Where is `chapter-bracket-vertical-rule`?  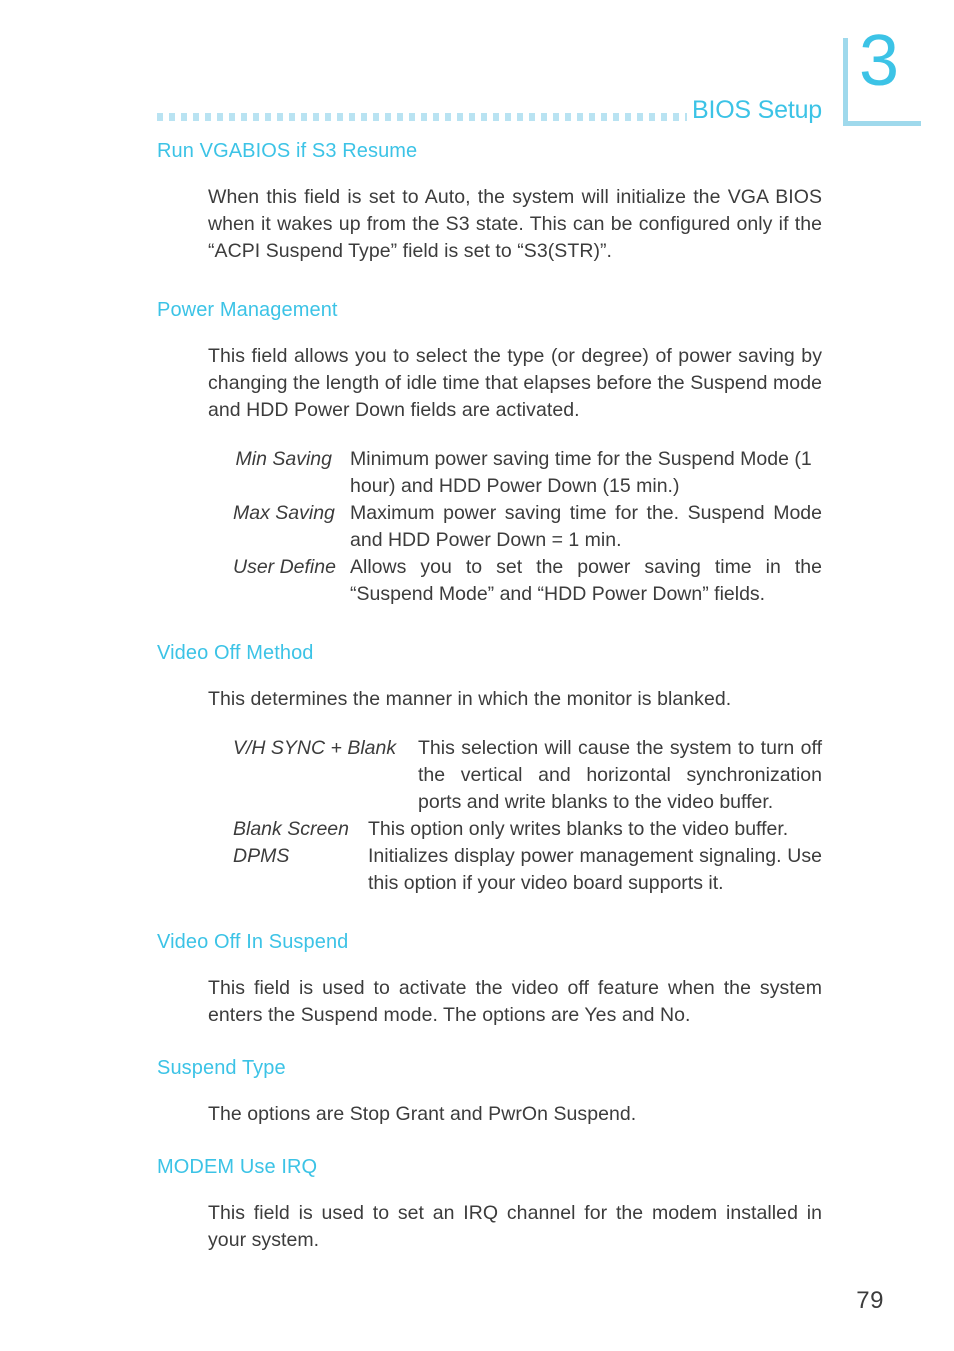 chapter-bracket-vertical-rule is located at coordinates (845, 82).